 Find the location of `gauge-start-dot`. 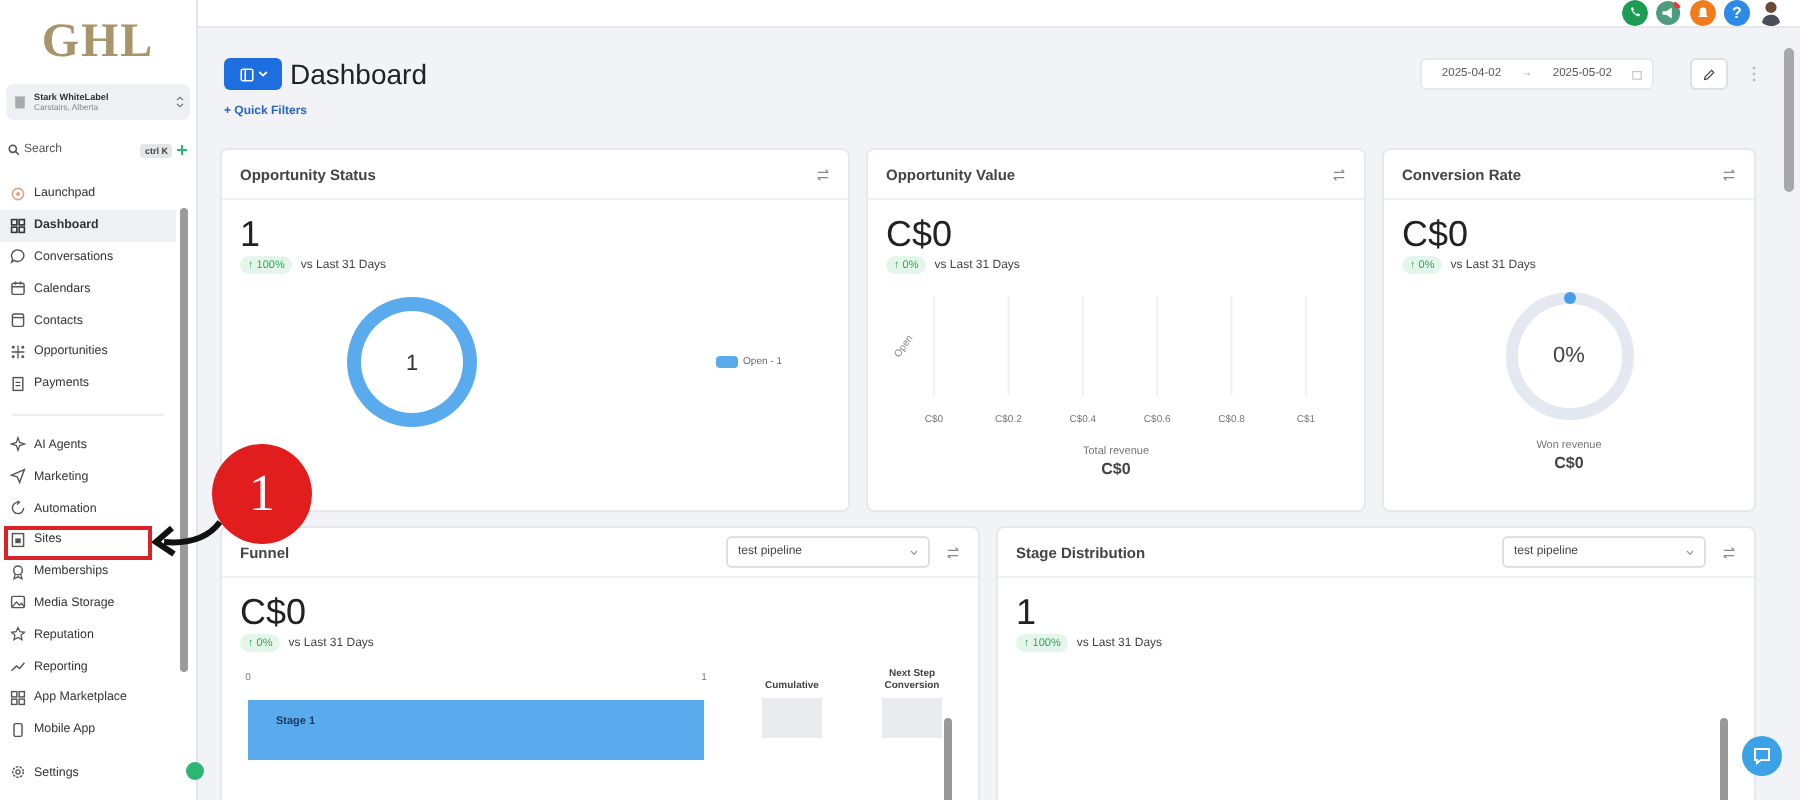

gauge-start-dot is located at coordinates (1569, 298).